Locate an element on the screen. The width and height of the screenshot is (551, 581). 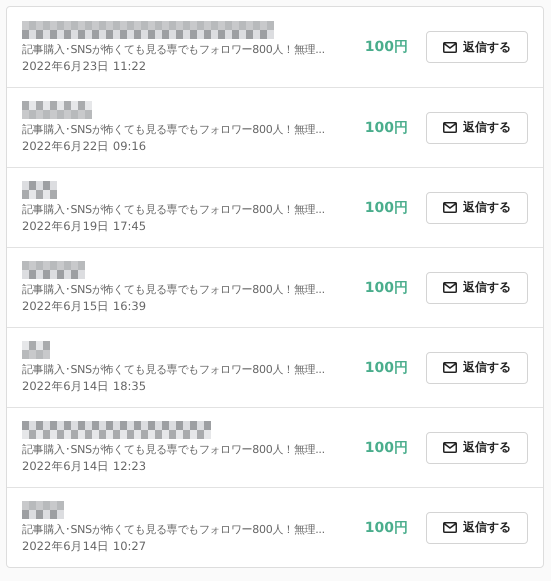
message-date: 2022年6月23日 11:22 is located at coordinates (85, 66).